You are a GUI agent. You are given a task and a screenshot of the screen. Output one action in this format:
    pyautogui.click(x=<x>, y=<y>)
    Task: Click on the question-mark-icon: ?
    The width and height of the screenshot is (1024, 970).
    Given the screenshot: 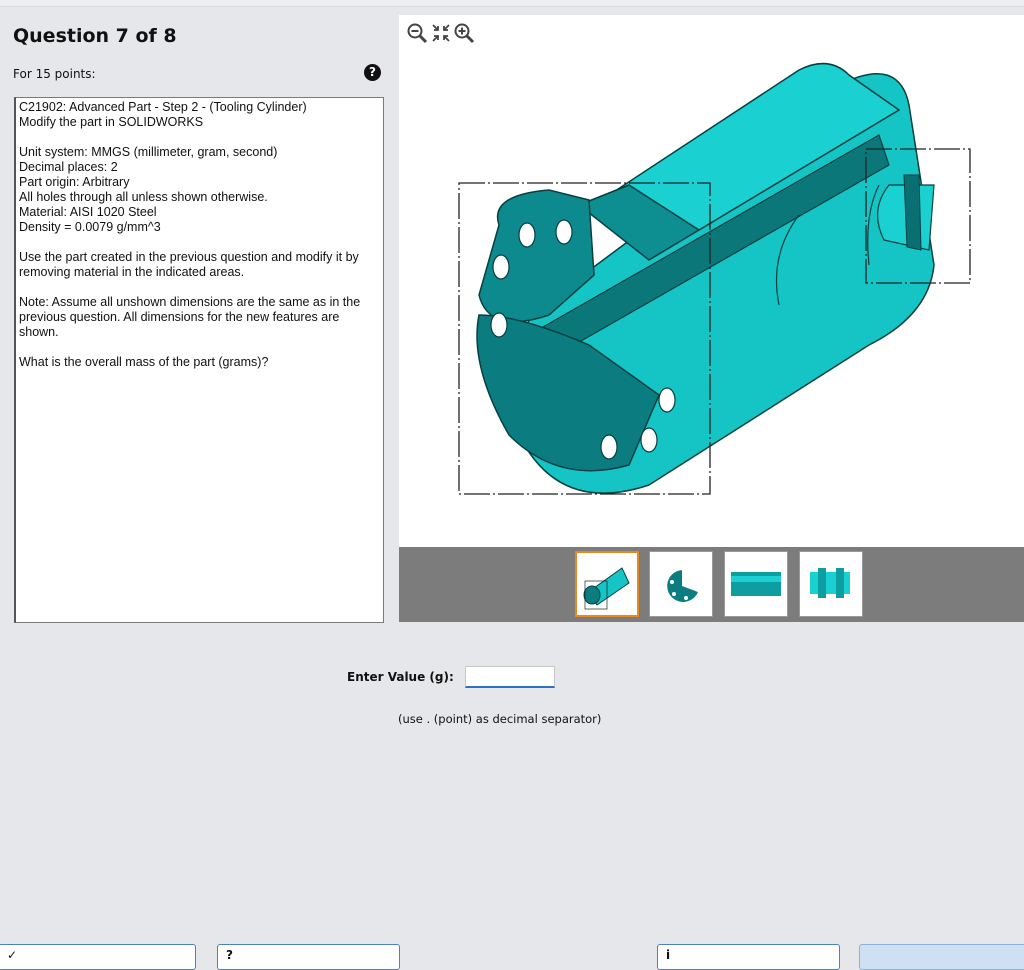 What is the action you would take?
    pyautogui.click(x=229, y=955)
    